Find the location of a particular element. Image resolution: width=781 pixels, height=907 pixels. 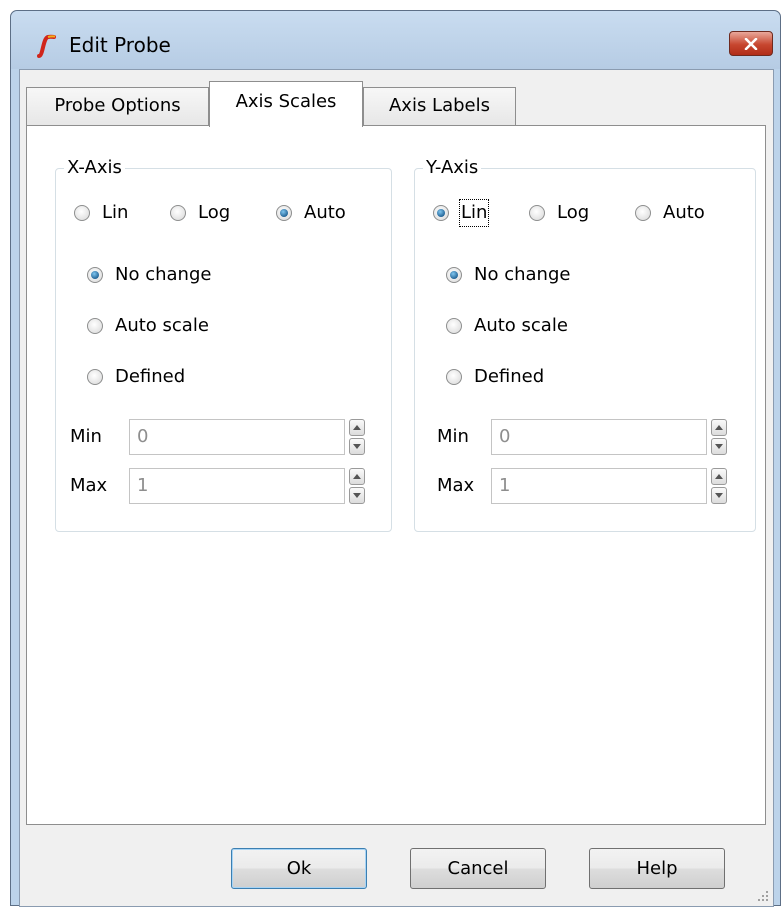

y-axis-log-radio: Log is located at coordinates (559, 213).